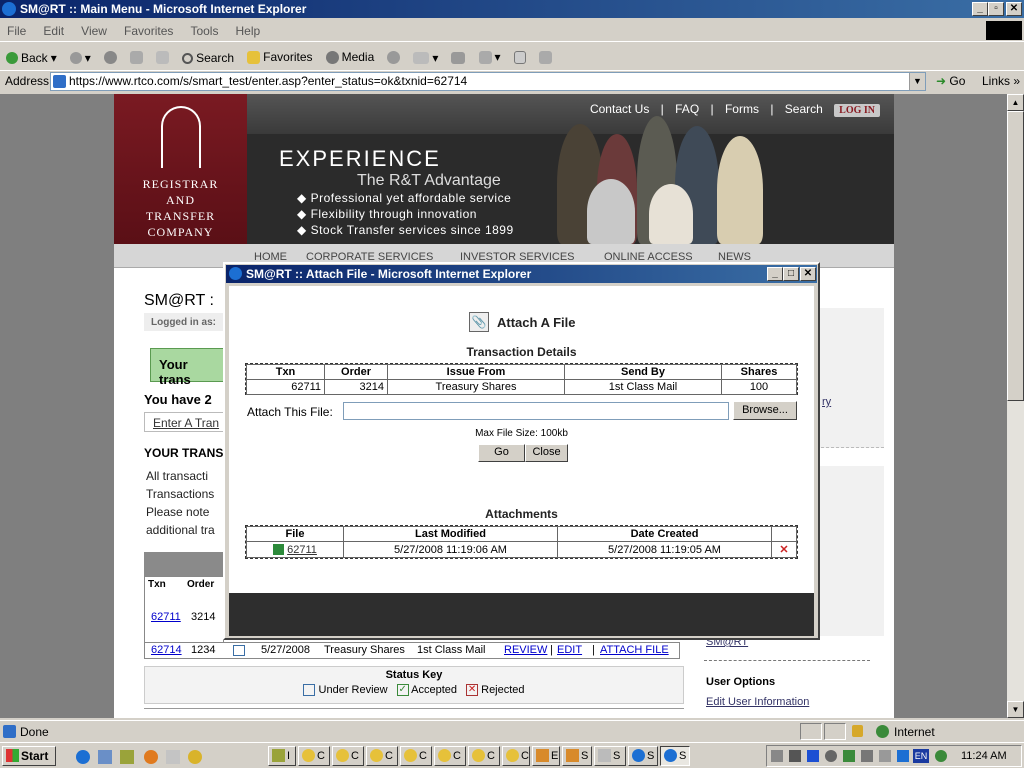  Describe the element at coordinates (254, 57) in the screenshot. I see `favorites-icon` at that location.